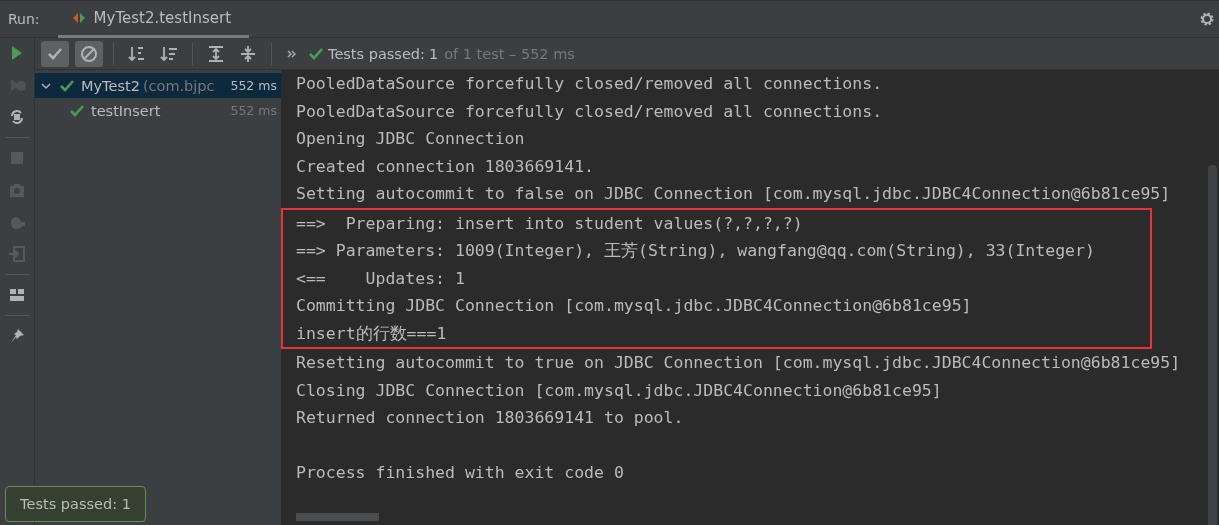 This screenshot has height=525, width=1219. I want to click on test-name: testInsert, so click(126, 110).